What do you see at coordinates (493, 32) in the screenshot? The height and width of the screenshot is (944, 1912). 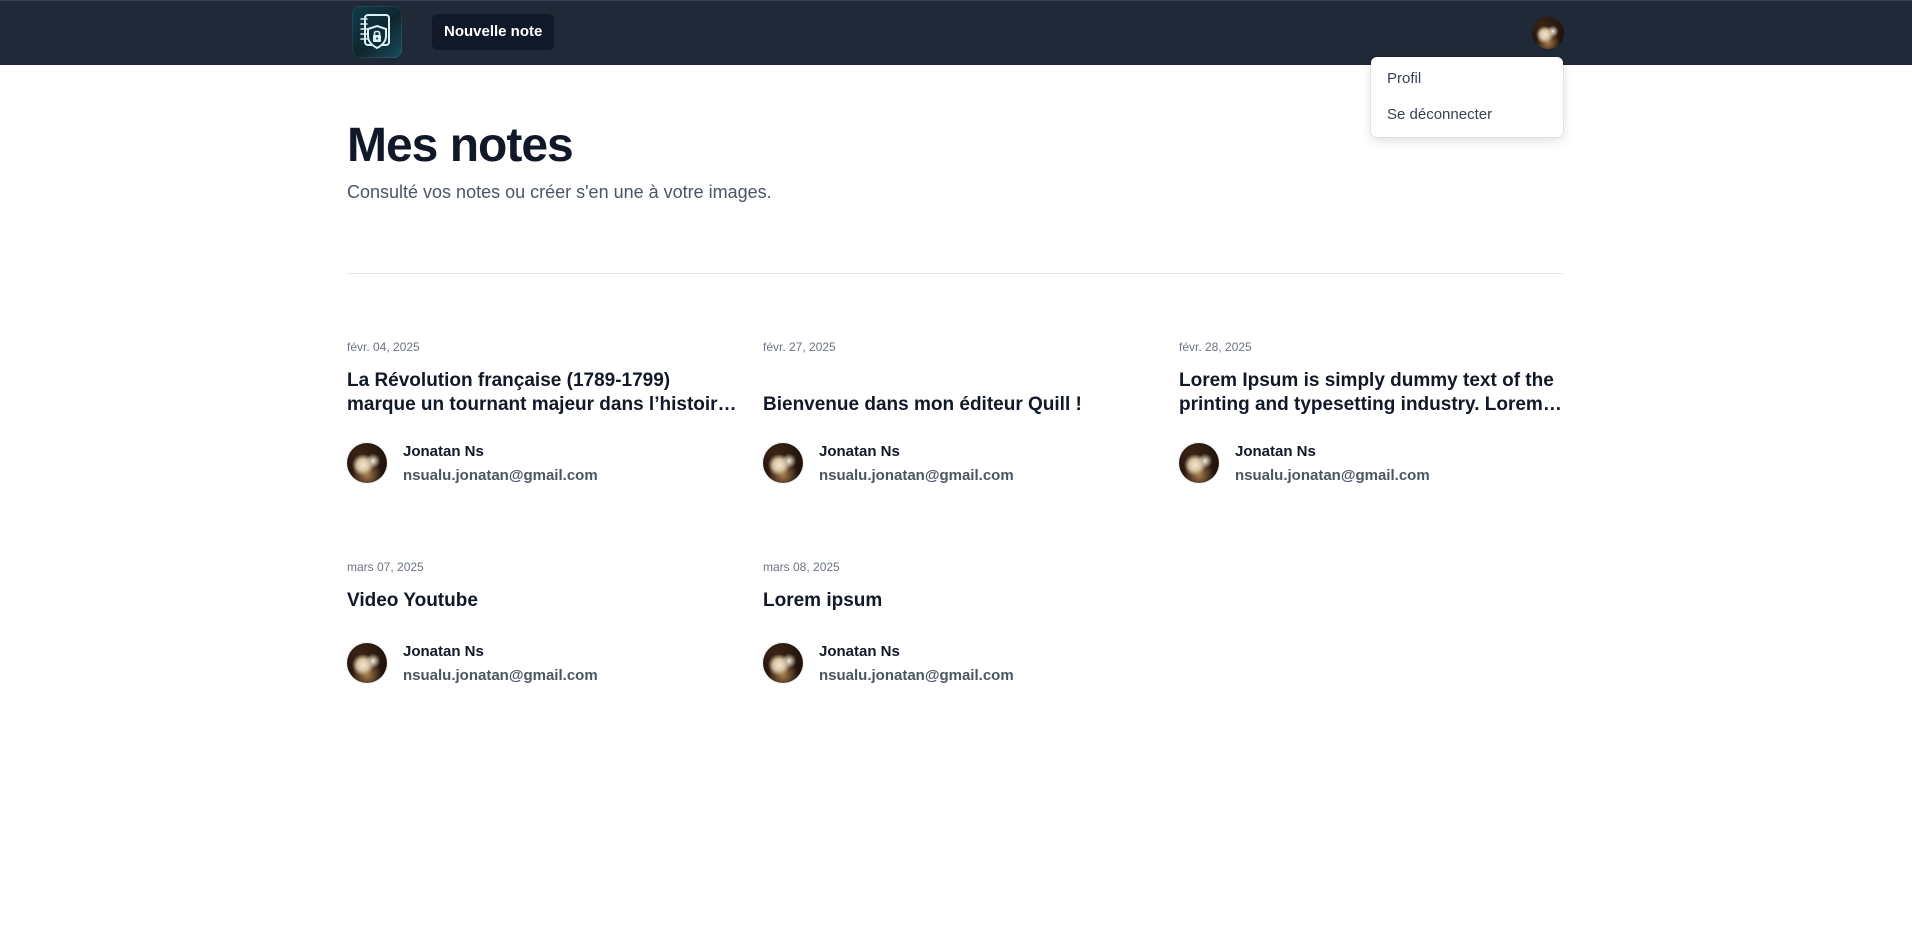 I see `new-note-button: Nouvelle note` at bounding box center [493, 32].